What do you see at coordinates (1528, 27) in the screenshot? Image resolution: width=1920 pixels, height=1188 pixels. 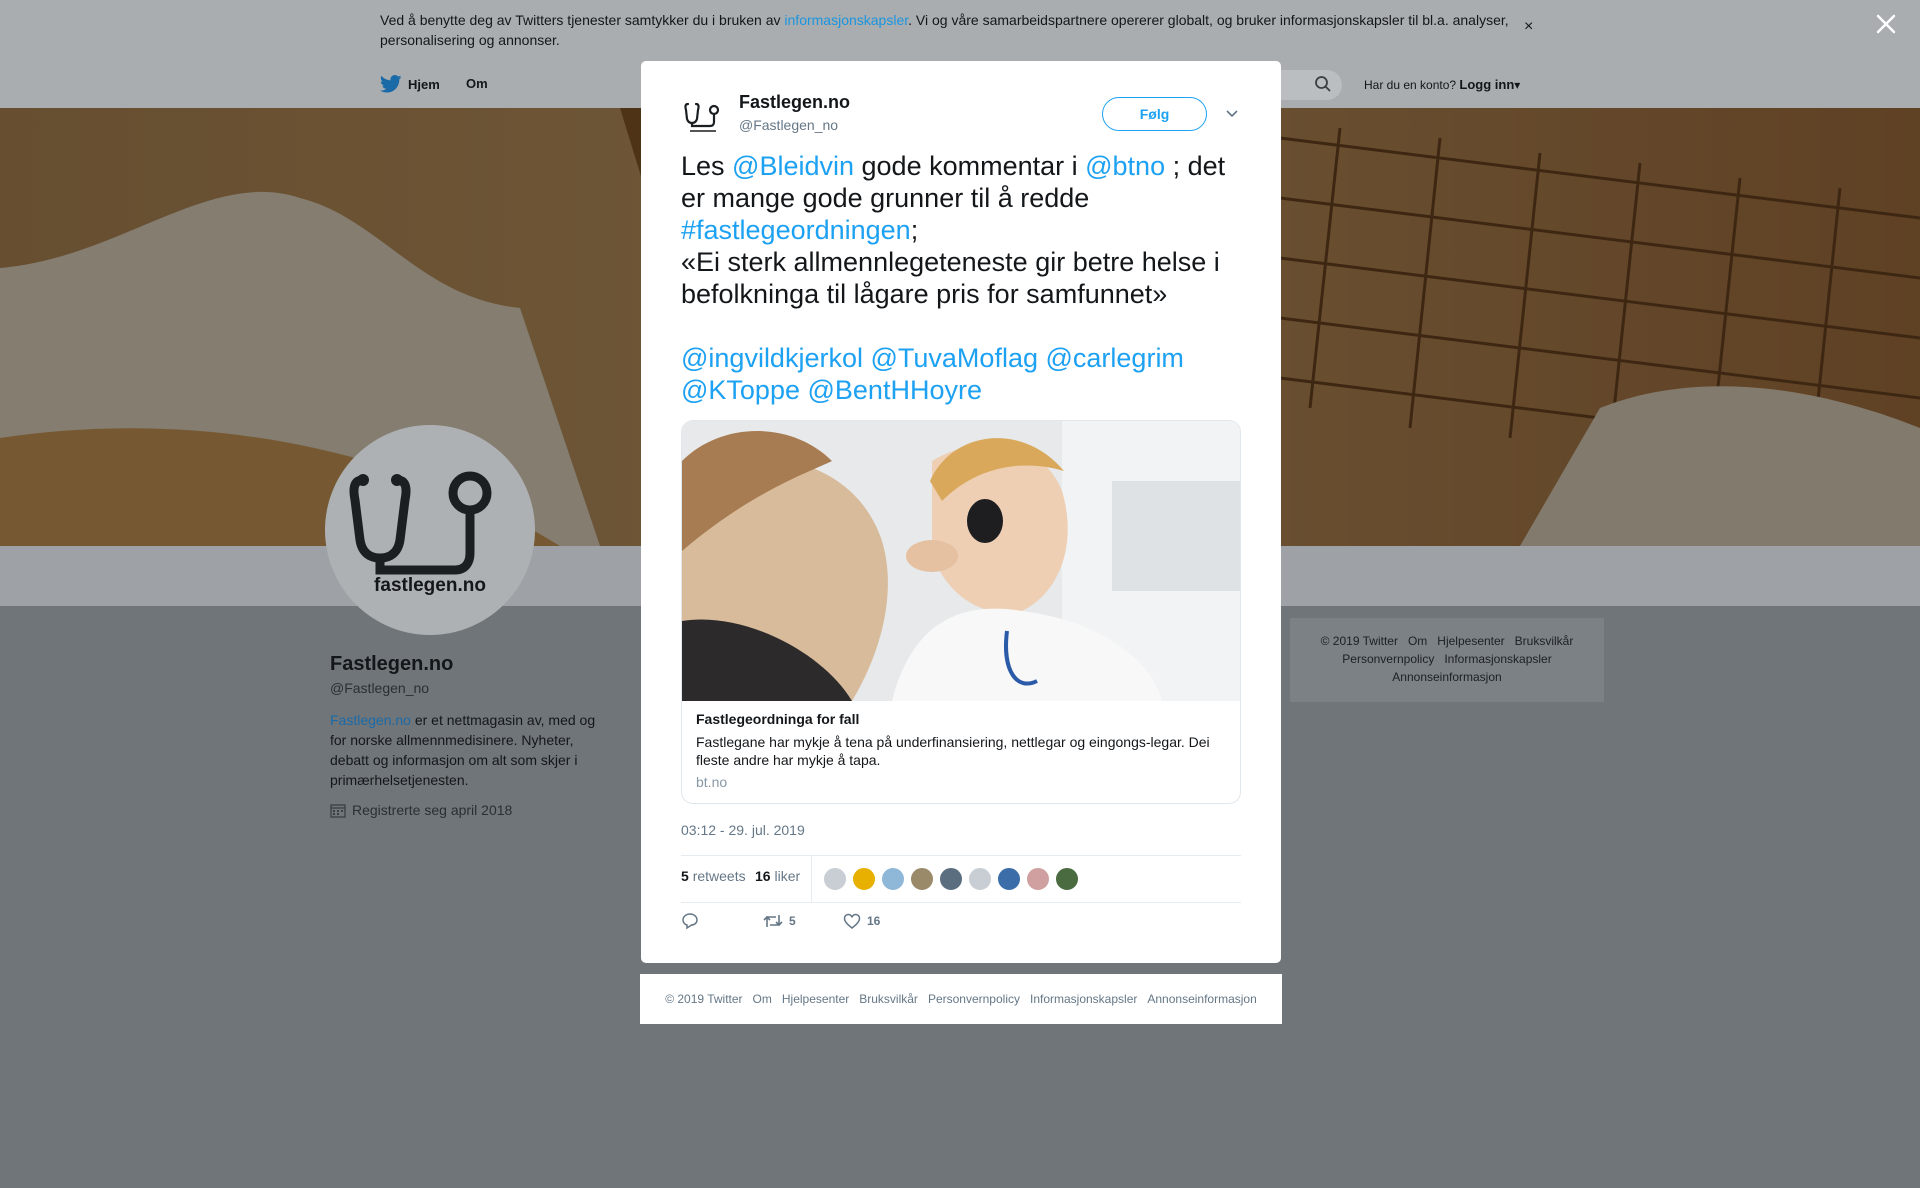 I see `cookie-close-button: ×` at bounding box center [1528, 27].